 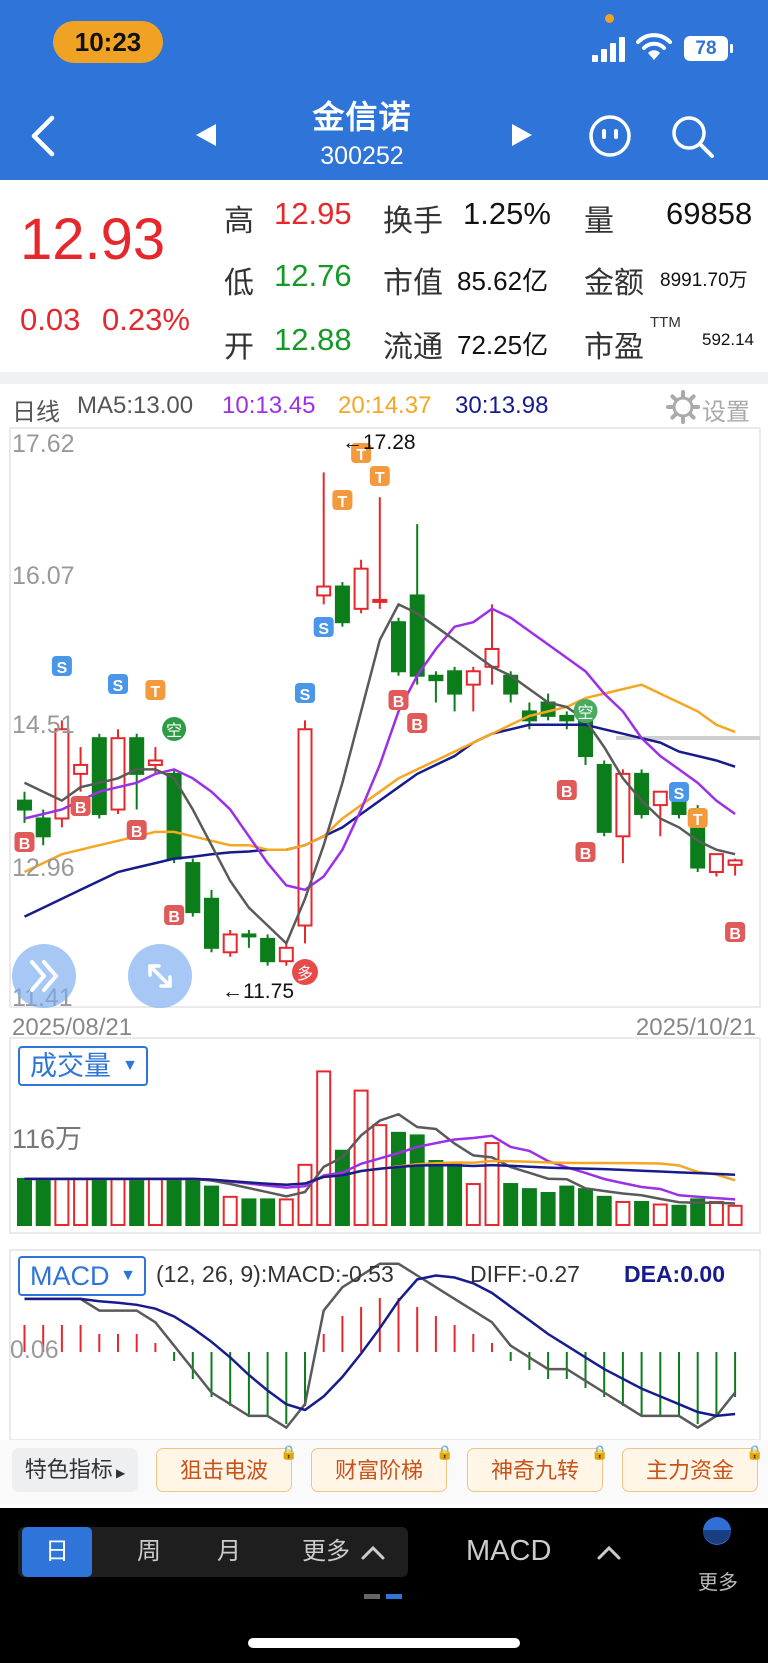 I want to click on tab-month: 月, so click(x=229, y=1552).